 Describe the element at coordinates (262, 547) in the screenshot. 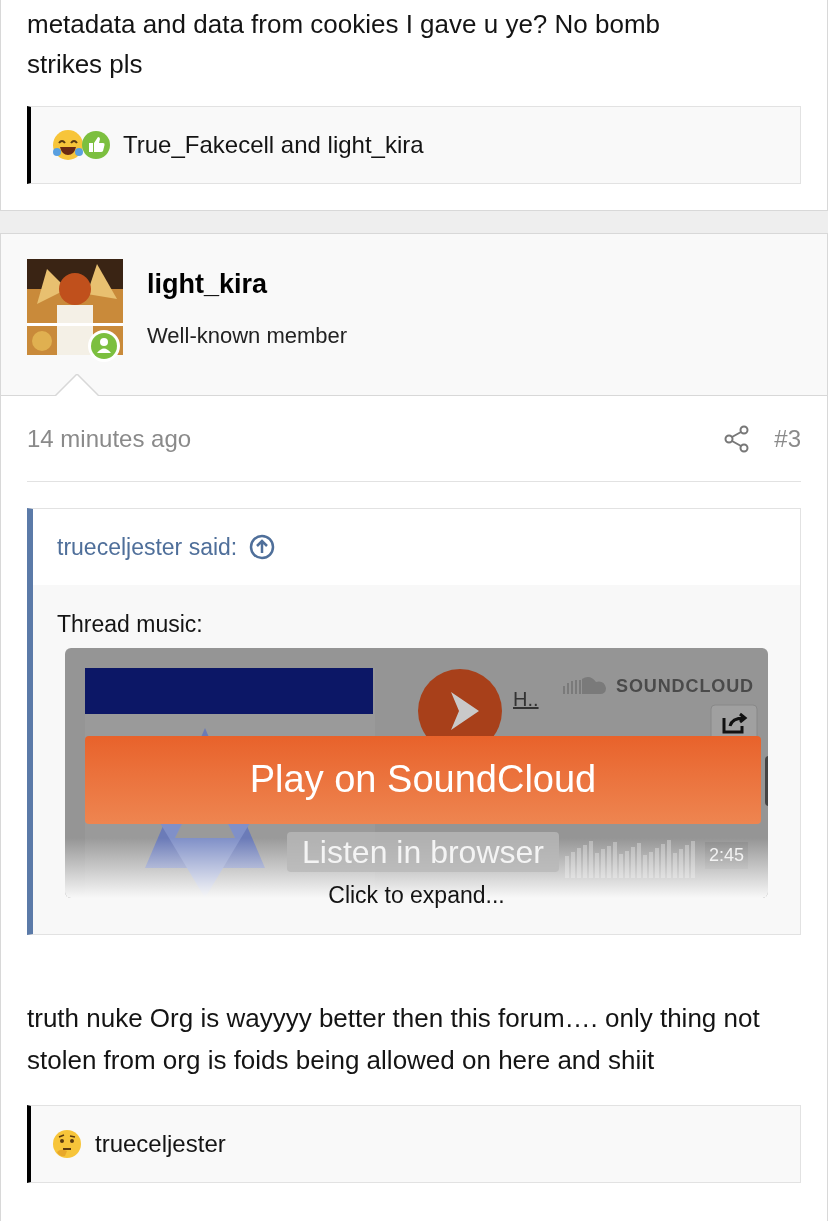

I see `arrow-up-circle-icon` at that location.